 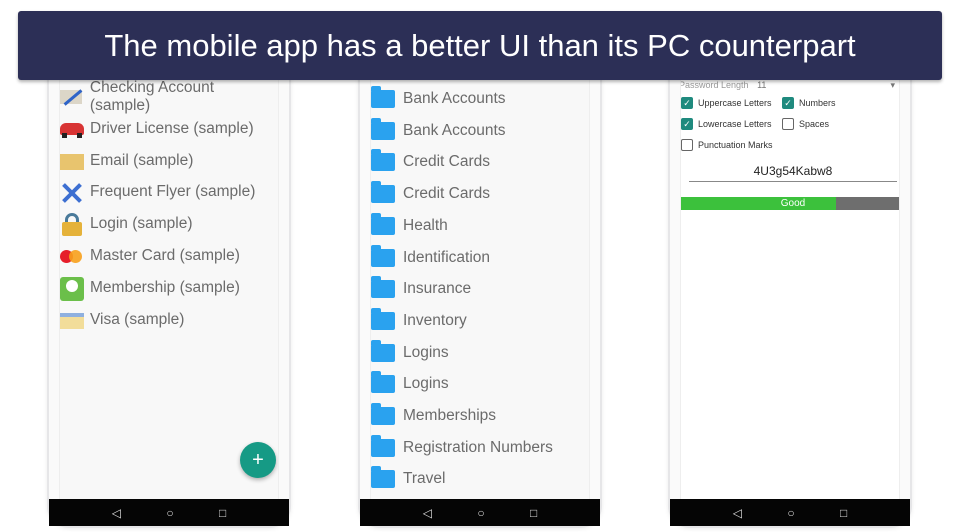 What do you see at coordinates (72, 225) in the screenshot?
I see `padlock-icon` at bounding box center [72, 225].